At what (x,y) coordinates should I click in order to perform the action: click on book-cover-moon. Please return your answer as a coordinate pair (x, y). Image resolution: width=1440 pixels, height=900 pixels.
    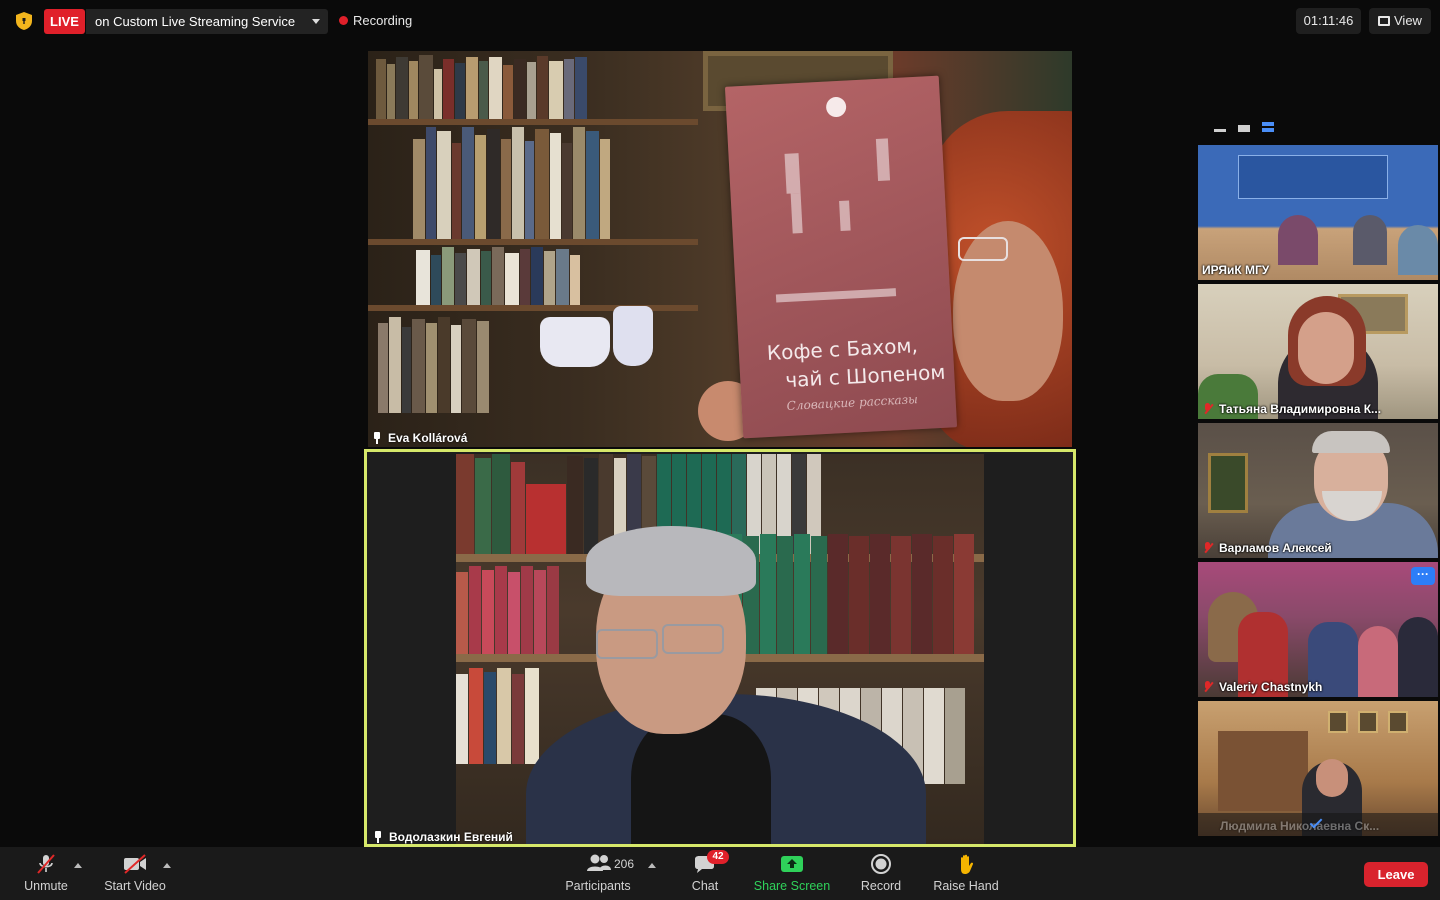
    Looking at the image, I should click on (836, 107).